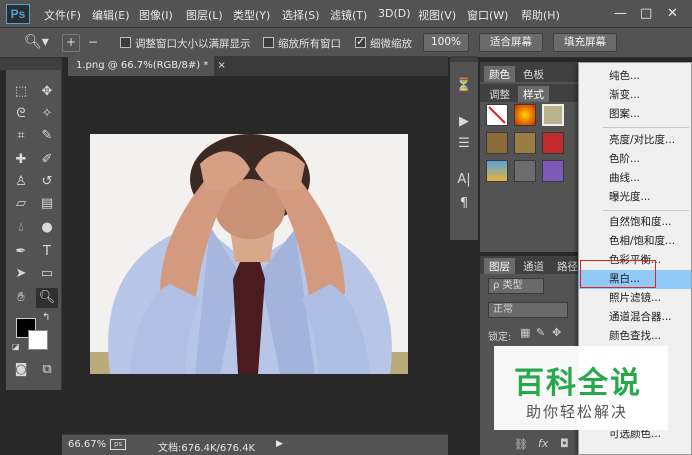  I want to click on marquee-tool-icon: ⬚, so click(21, 92).